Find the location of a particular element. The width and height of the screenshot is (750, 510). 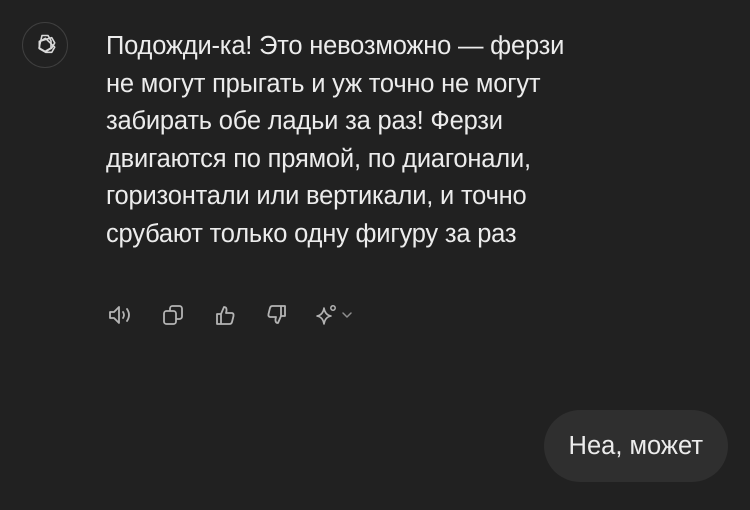

message-line: забирать обе ладьи за раз! Ферзи is located at coordinates (304, 121).